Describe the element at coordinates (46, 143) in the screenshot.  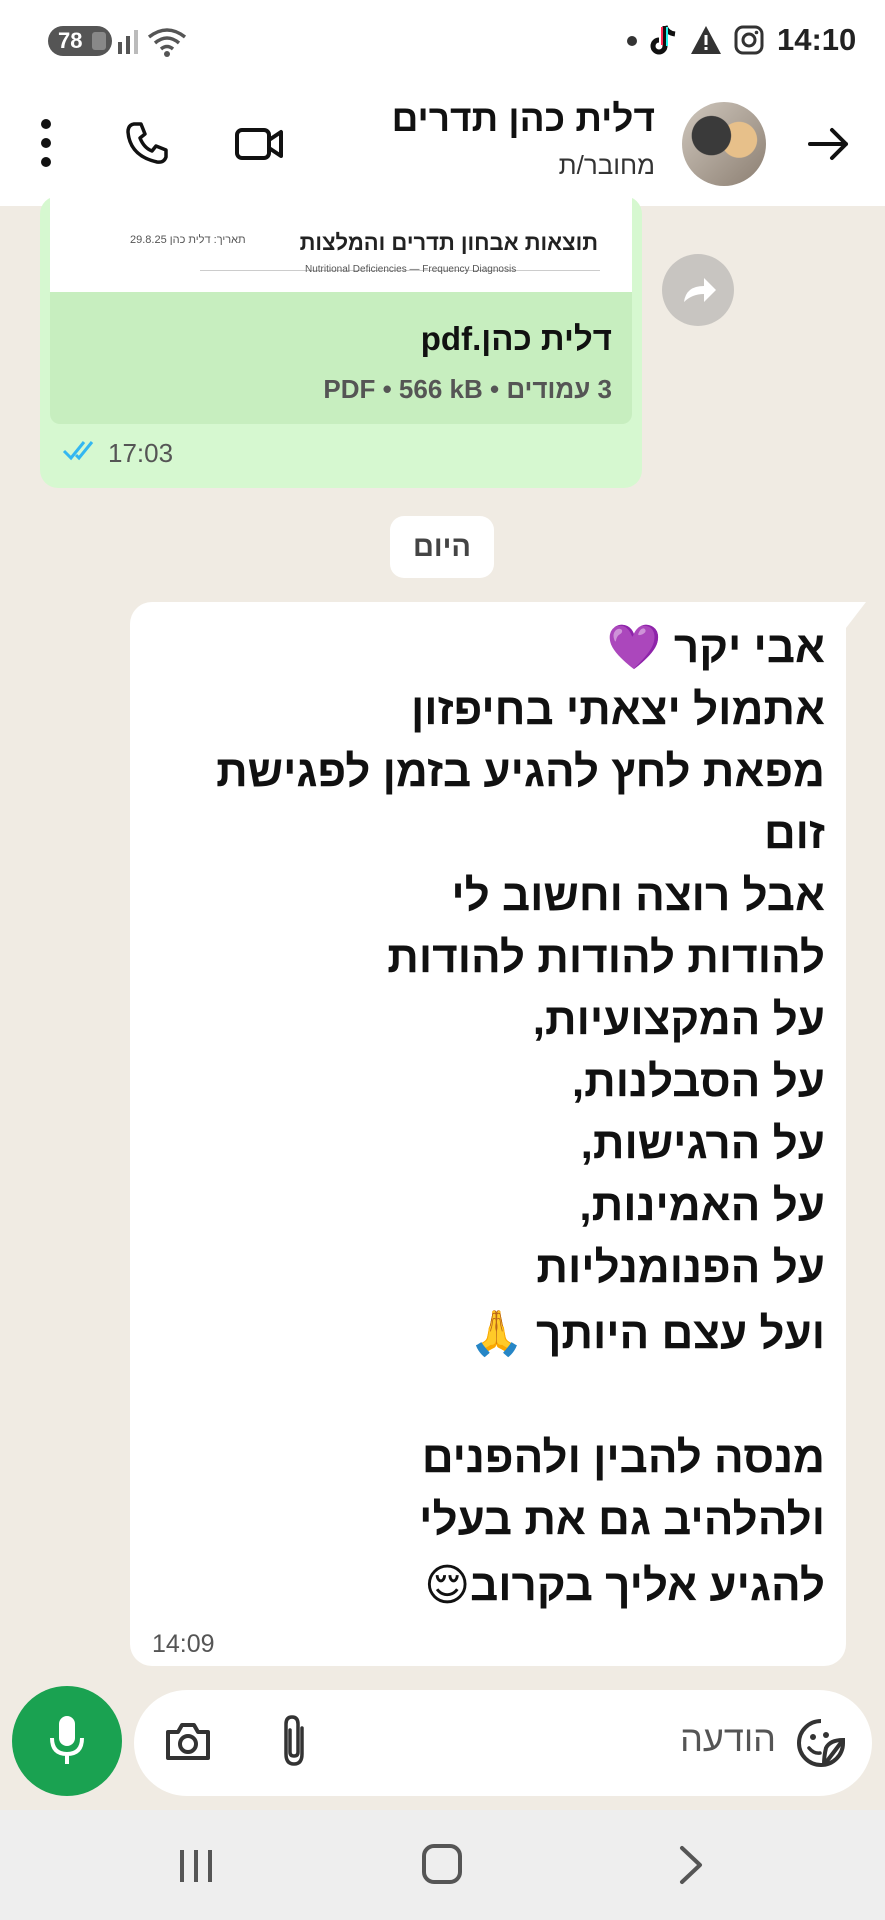
I see `more-options-icon` at that location.